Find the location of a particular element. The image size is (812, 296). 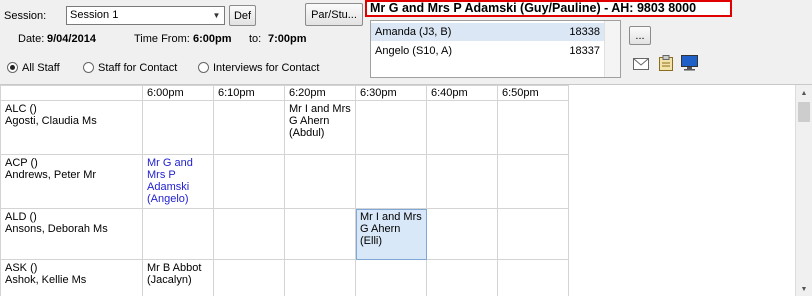

radio-all-staff: All Staff is located at coordinates (33, 68).